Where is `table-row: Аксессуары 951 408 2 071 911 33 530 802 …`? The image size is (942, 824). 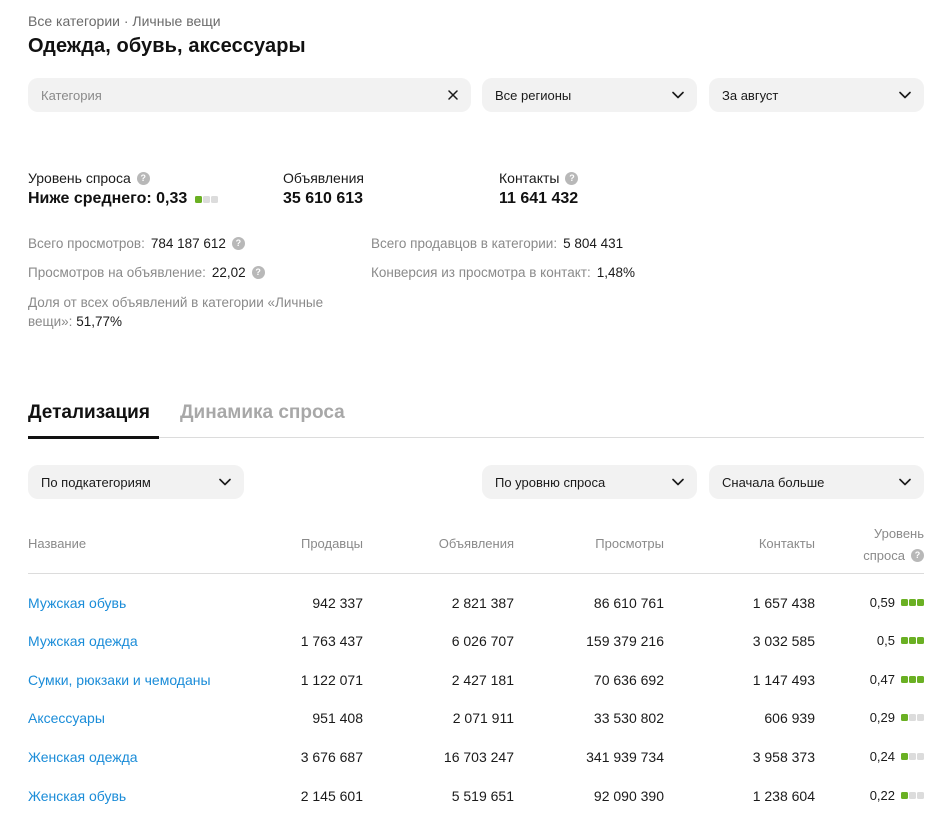
table-row: Аксессуары 951 408 2 071 911 33 530 802 … is located at coordinates (471, 722).